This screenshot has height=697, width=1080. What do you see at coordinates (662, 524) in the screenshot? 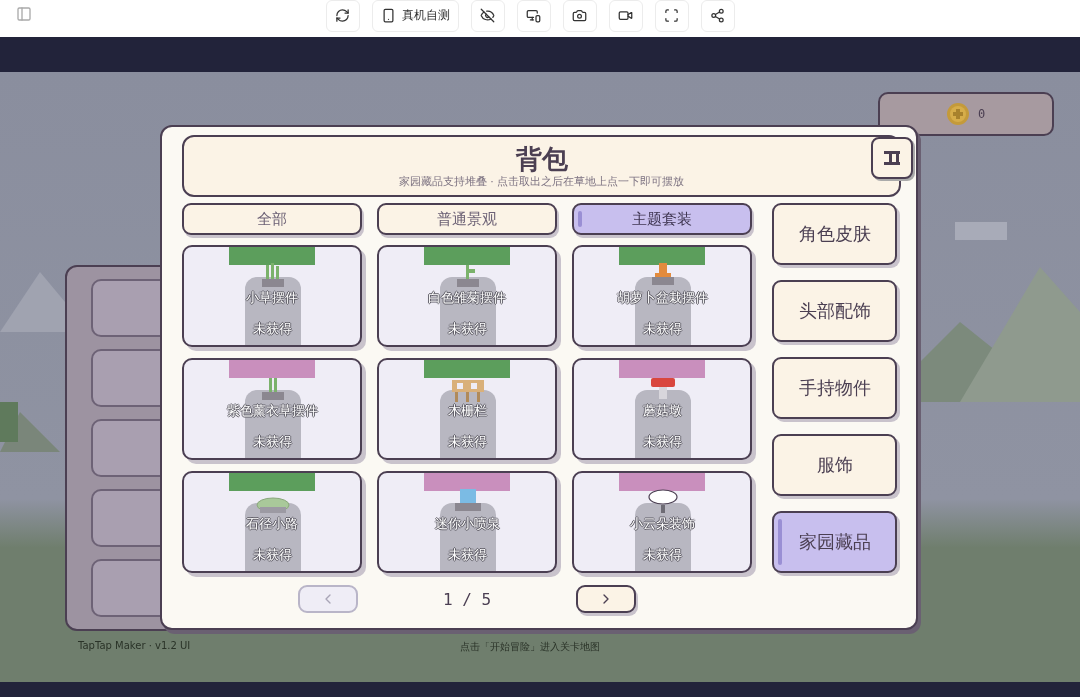
I see `item-name: 小云朵装饰` at bounding box center [662, 524].